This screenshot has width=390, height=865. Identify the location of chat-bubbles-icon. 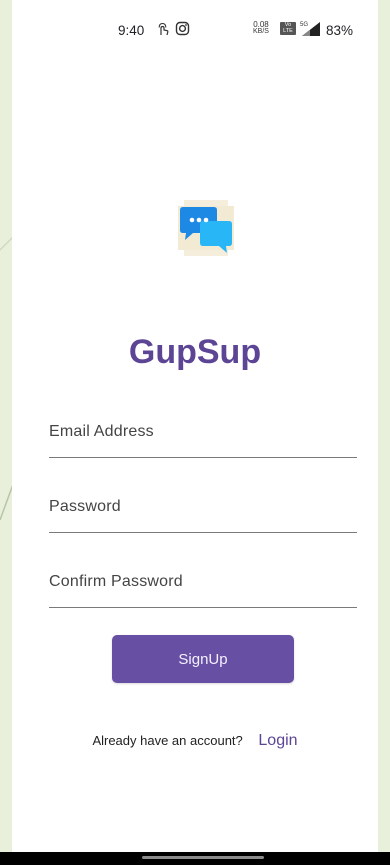
(206, 228).